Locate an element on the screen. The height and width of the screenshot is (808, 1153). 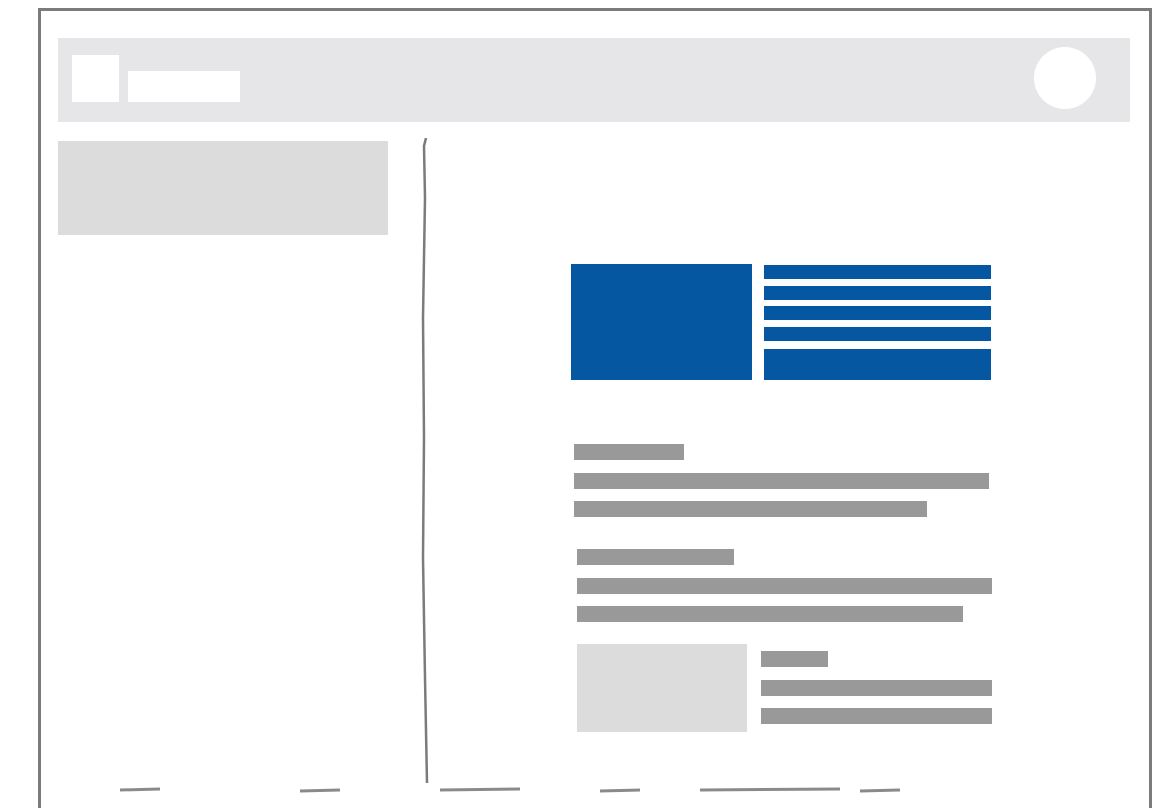
frame-bottom-edge is located at coordinates (510, 790).